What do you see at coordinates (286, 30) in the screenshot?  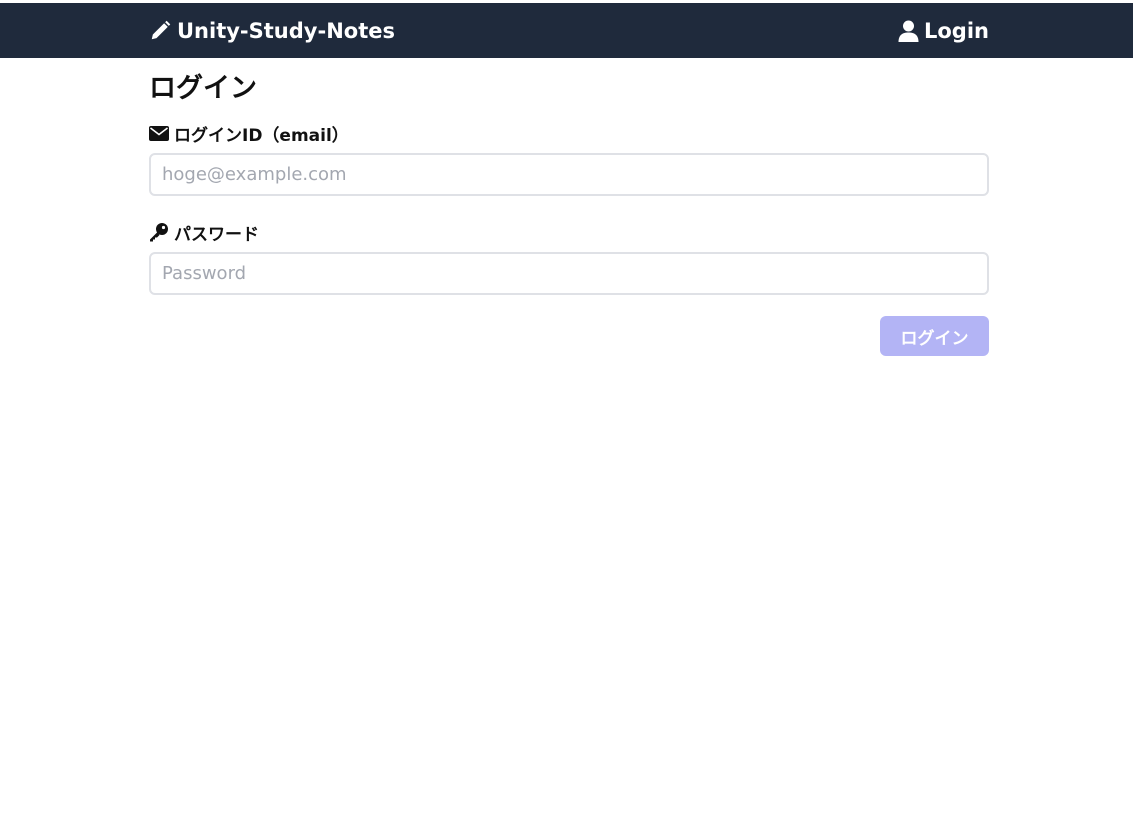 I see `brand-title: Unity-Study-Notes` at bounding box center [286, 30].